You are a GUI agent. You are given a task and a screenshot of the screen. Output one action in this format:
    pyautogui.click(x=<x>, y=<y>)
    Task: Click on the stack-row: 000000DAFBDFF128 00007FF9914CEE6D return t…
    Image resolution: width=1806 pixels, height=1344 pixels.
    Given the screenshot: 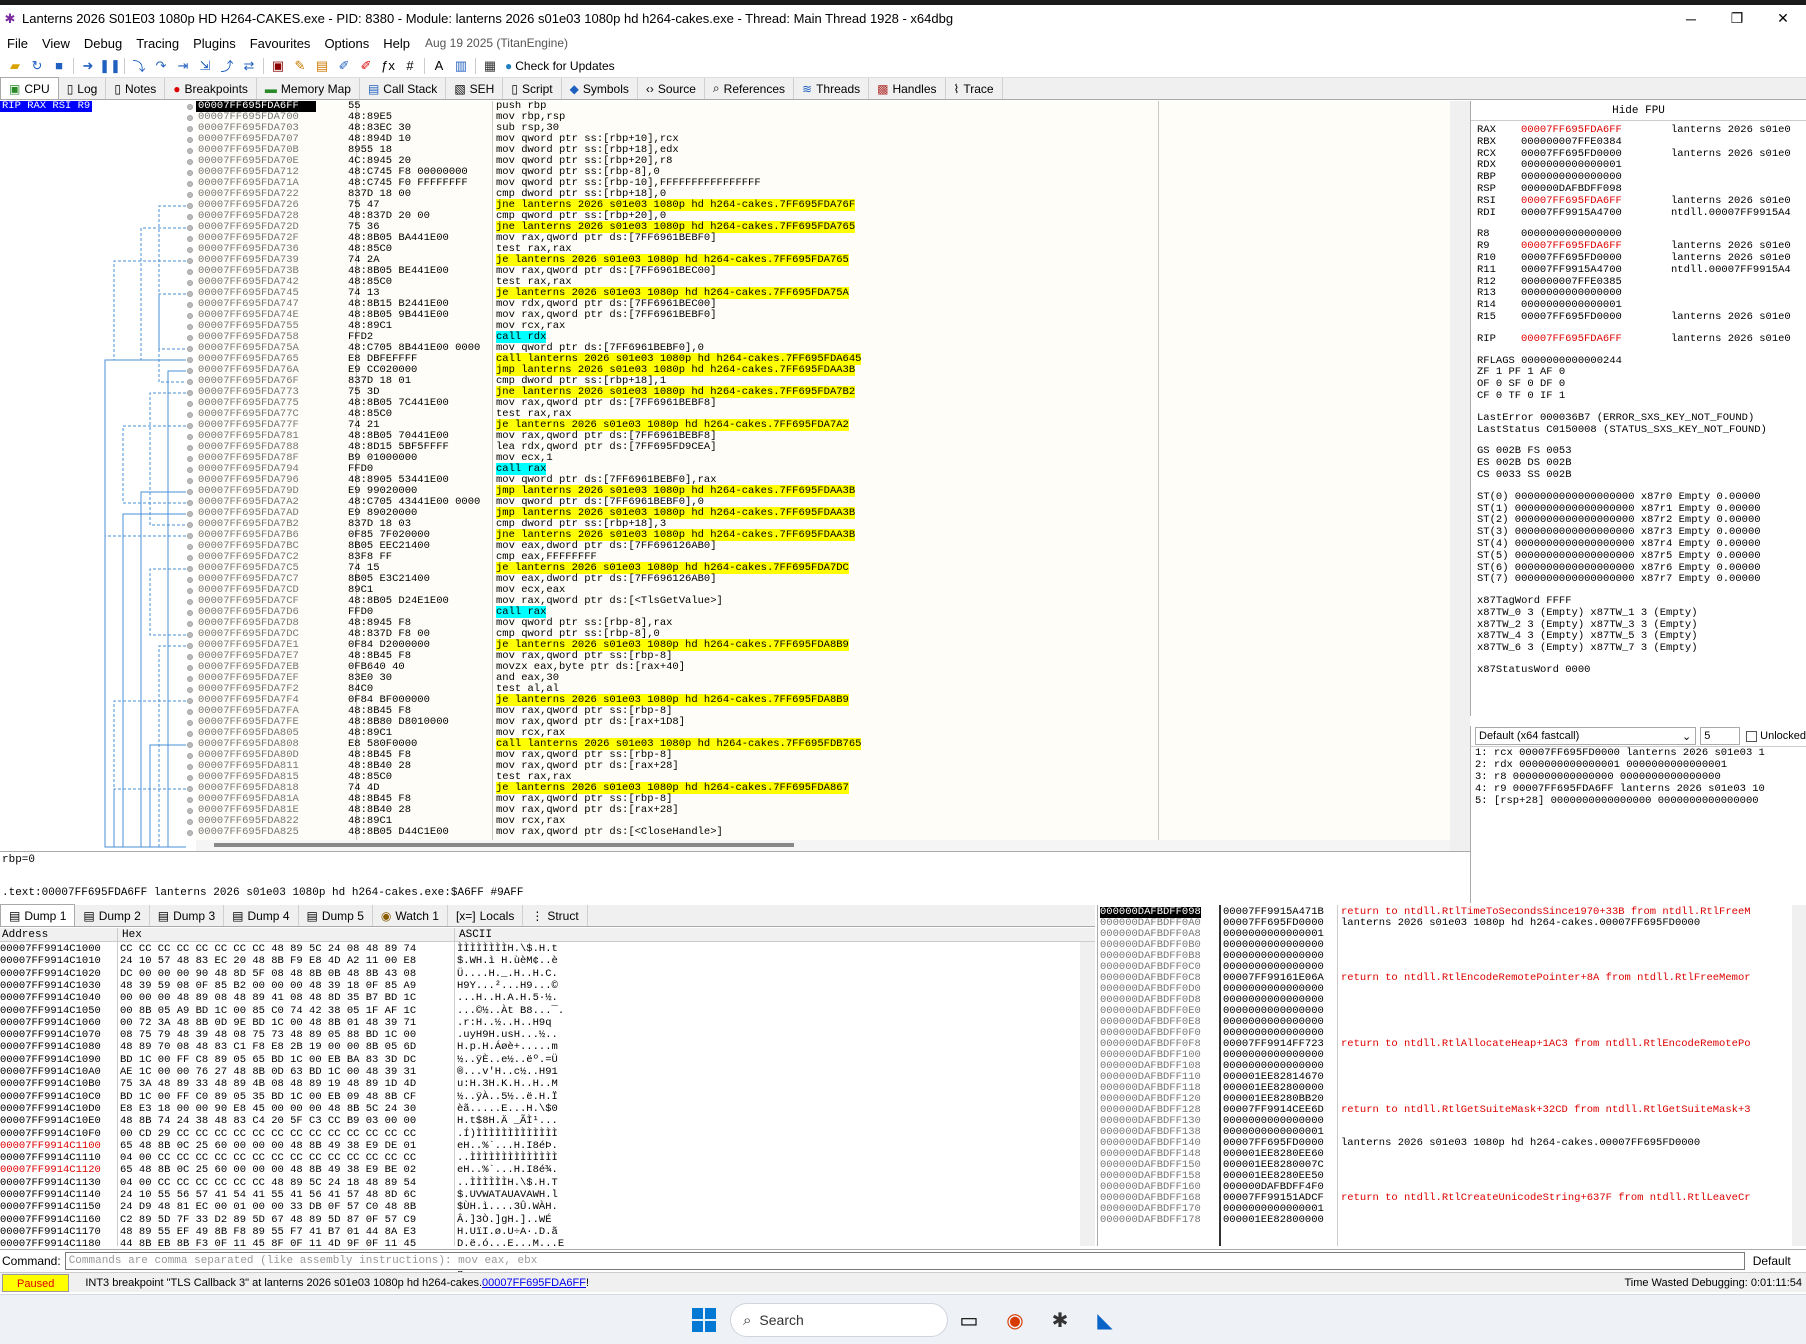 What is the action you would take?
    pyautogui.click(x=1452, y=1110)
    